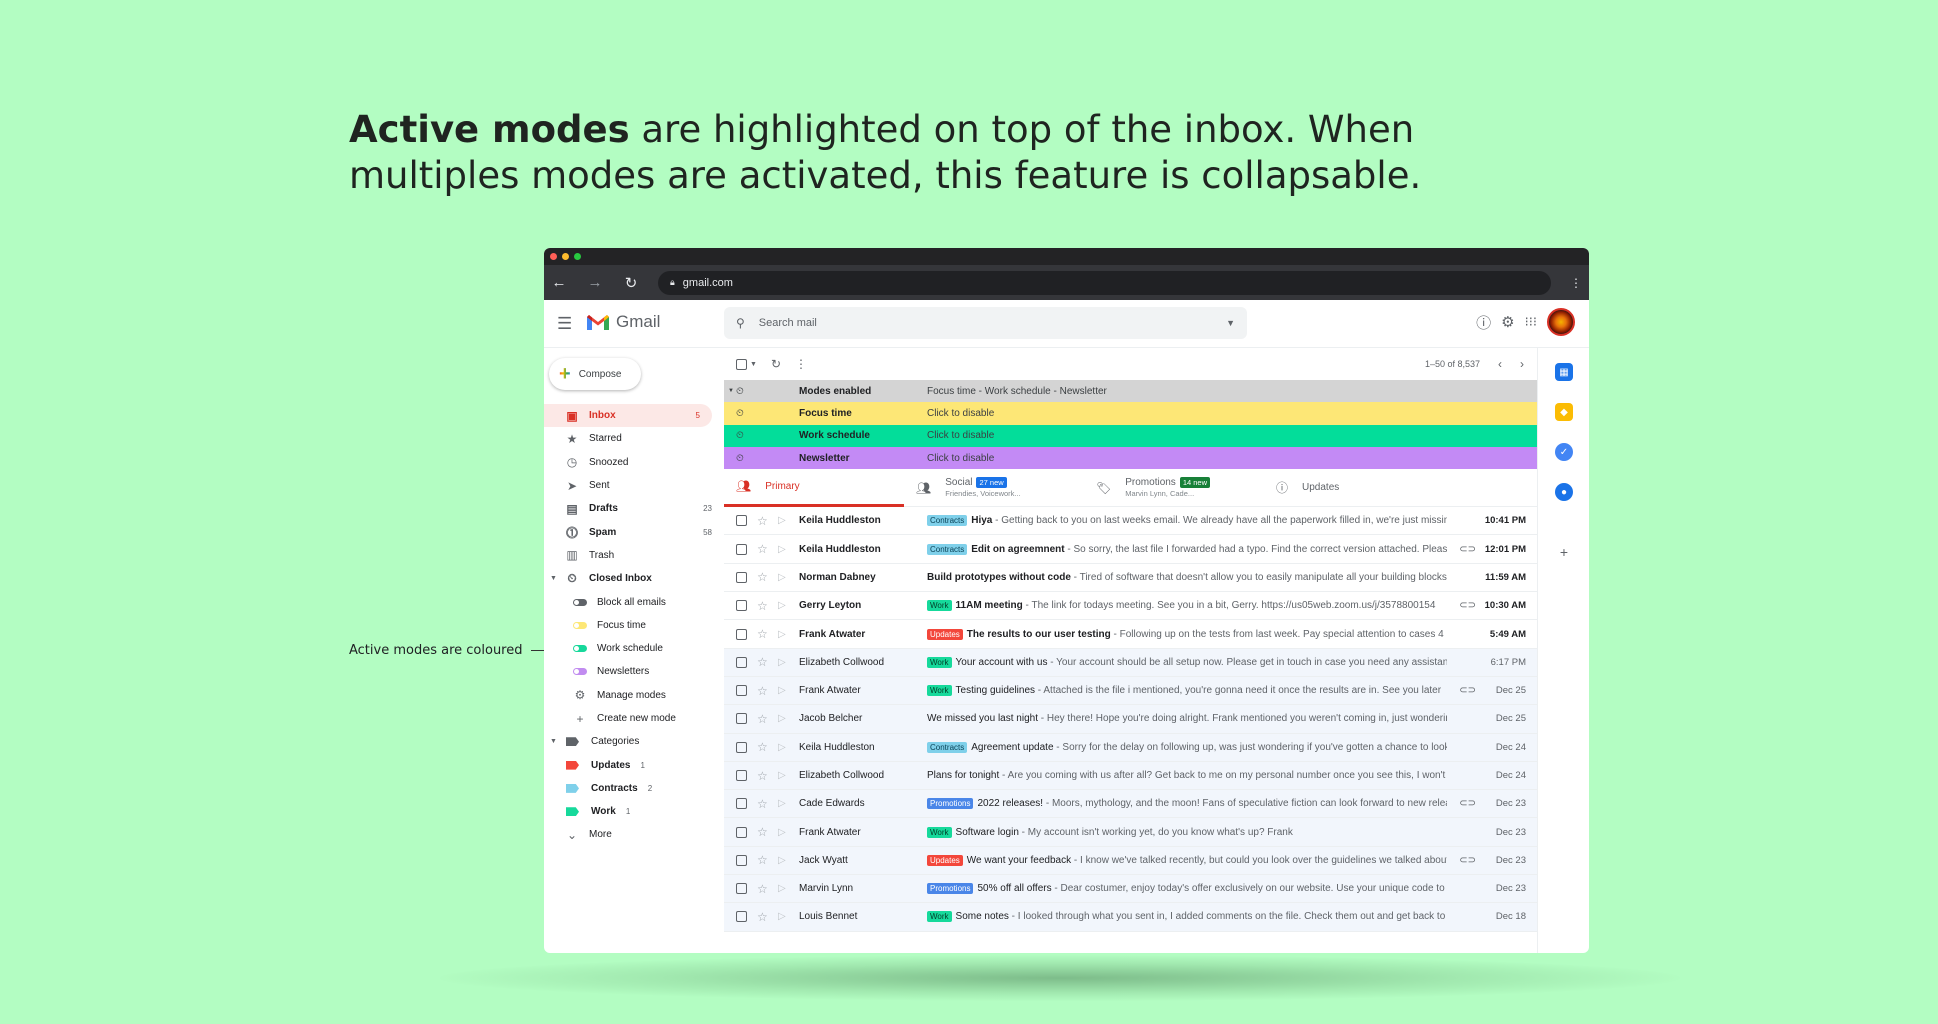 The image size is (1938, 1024). What do you see at coordinates (1564, 552) in the screenshot?
I see `add-addon-icon: +` at bounding box center [1564, 552].